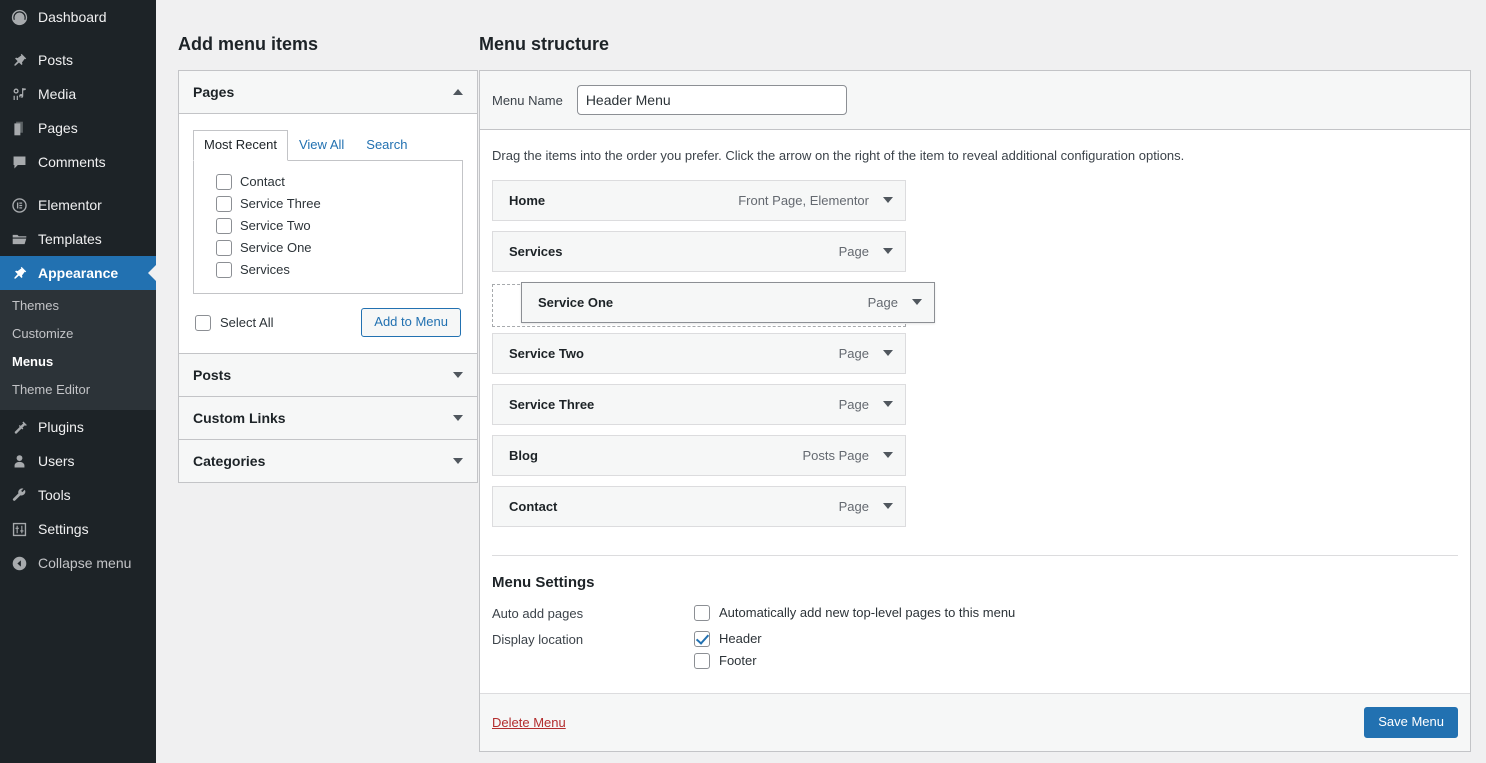  What do you see at coordinates (702, 612) in the screenshot?
I see `checkbox-auto-add-pages` at bounding box center [702, 612].